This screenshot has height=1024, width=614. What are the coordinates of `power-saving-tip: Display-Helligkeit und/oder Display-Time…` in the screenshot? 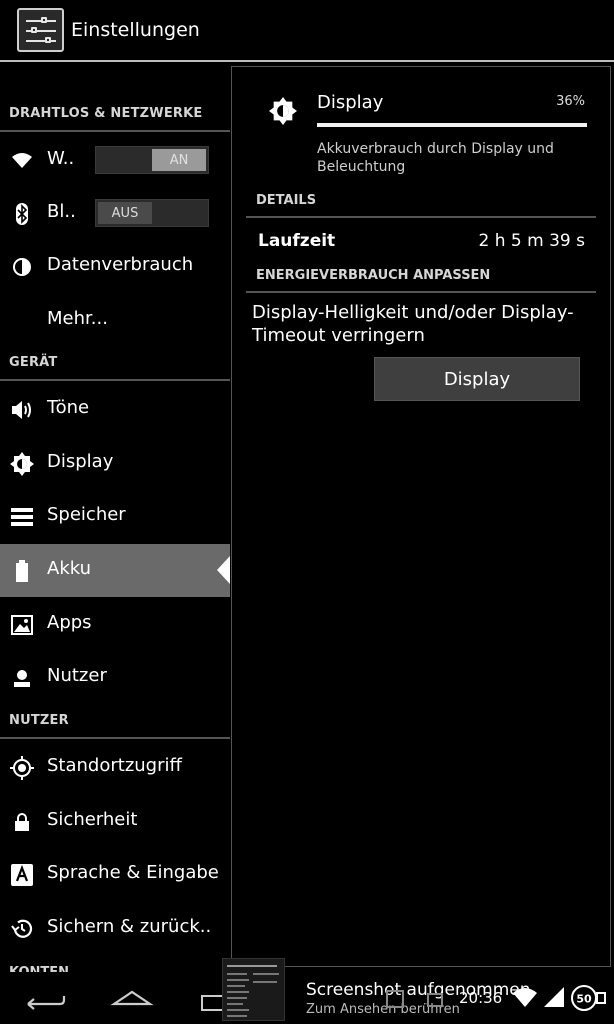 It's located at (413, 324).